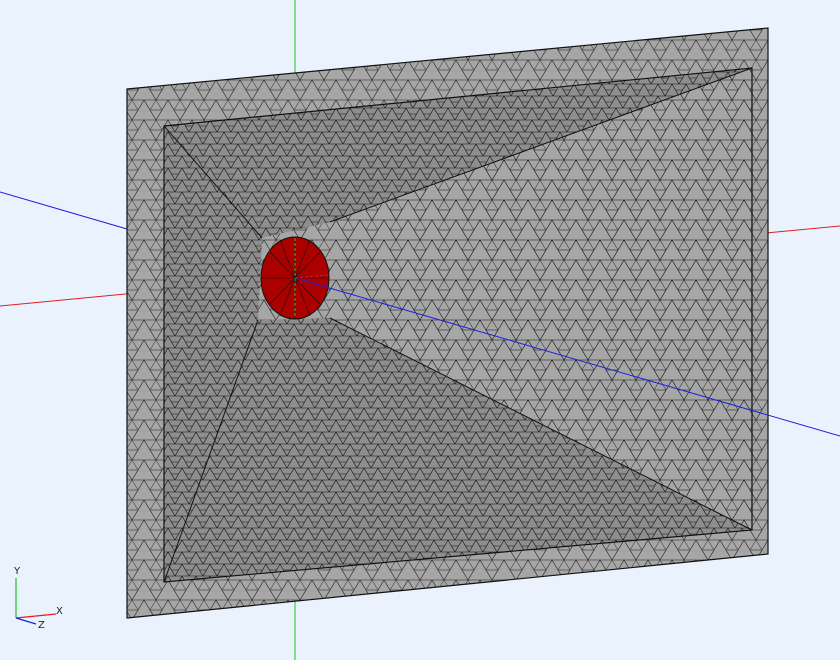 This screenshot has height=660, width=840. I want to click on orientation-triad: Y X Z, so click(38, 598).